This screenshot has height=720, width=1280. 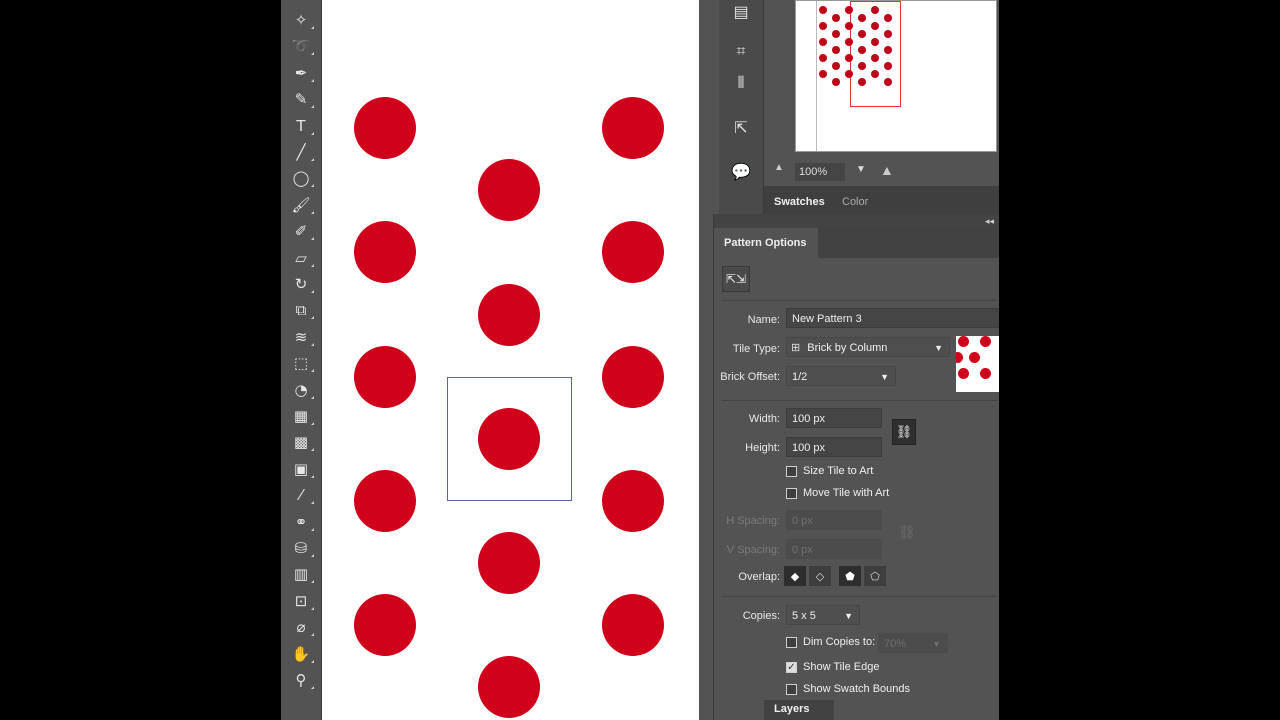 I want to click on overlap-label: Overlap:, so click(x=759, y=577).